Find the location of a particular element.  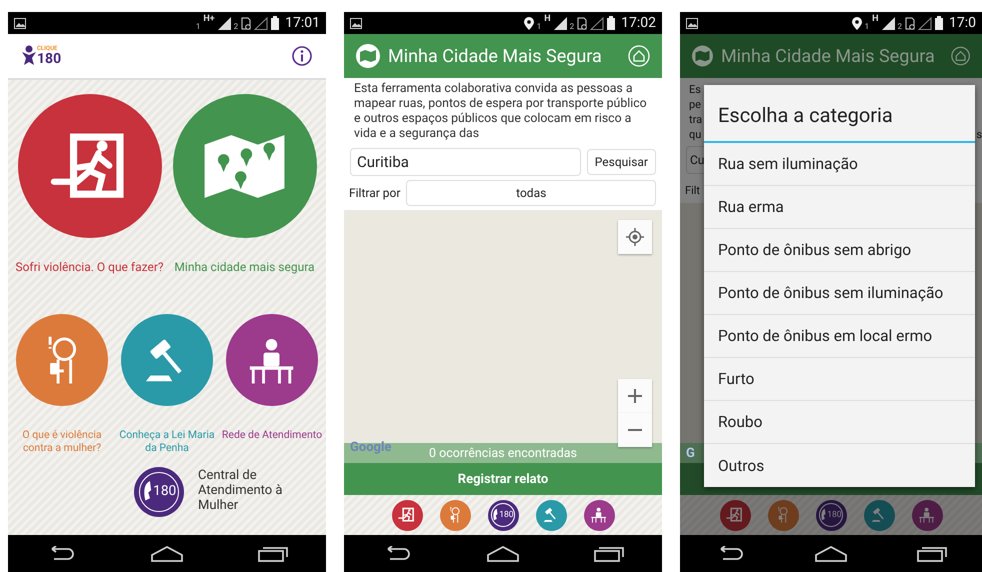

category-option: Rua erma is located at coordinates (839, 207).